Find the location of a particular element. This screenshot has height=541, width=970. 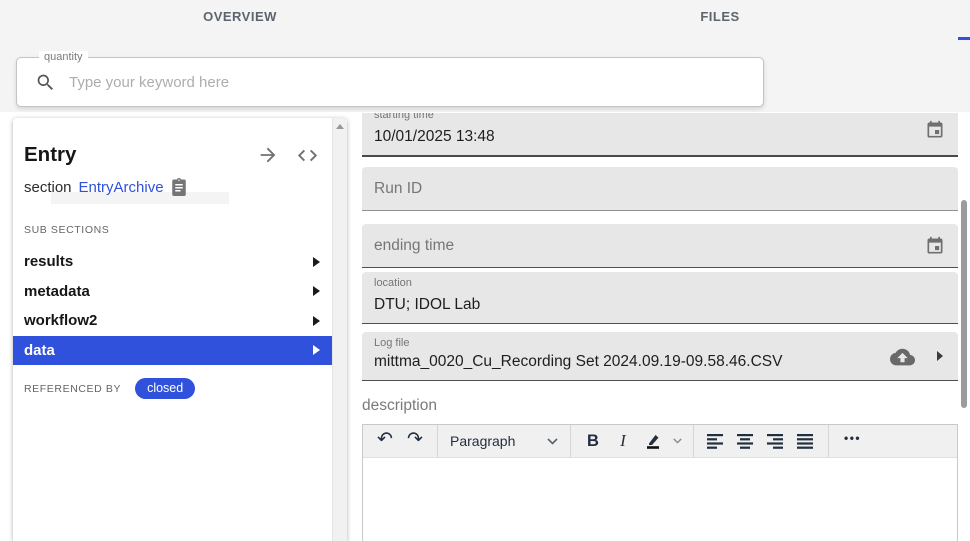

subsections-heading: SUB SECTIONS is located at coordinates (67, 230).